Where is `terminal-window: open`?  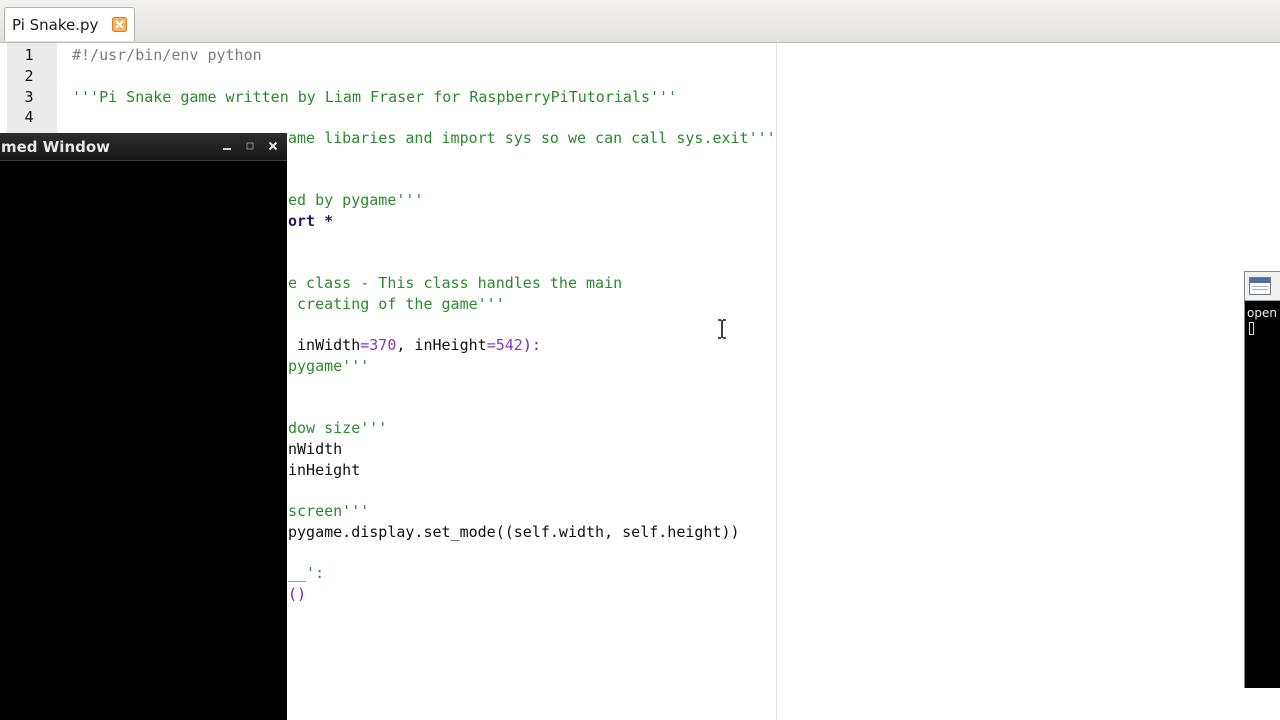 terminal-window: open is located at coordinates (1262, 479).